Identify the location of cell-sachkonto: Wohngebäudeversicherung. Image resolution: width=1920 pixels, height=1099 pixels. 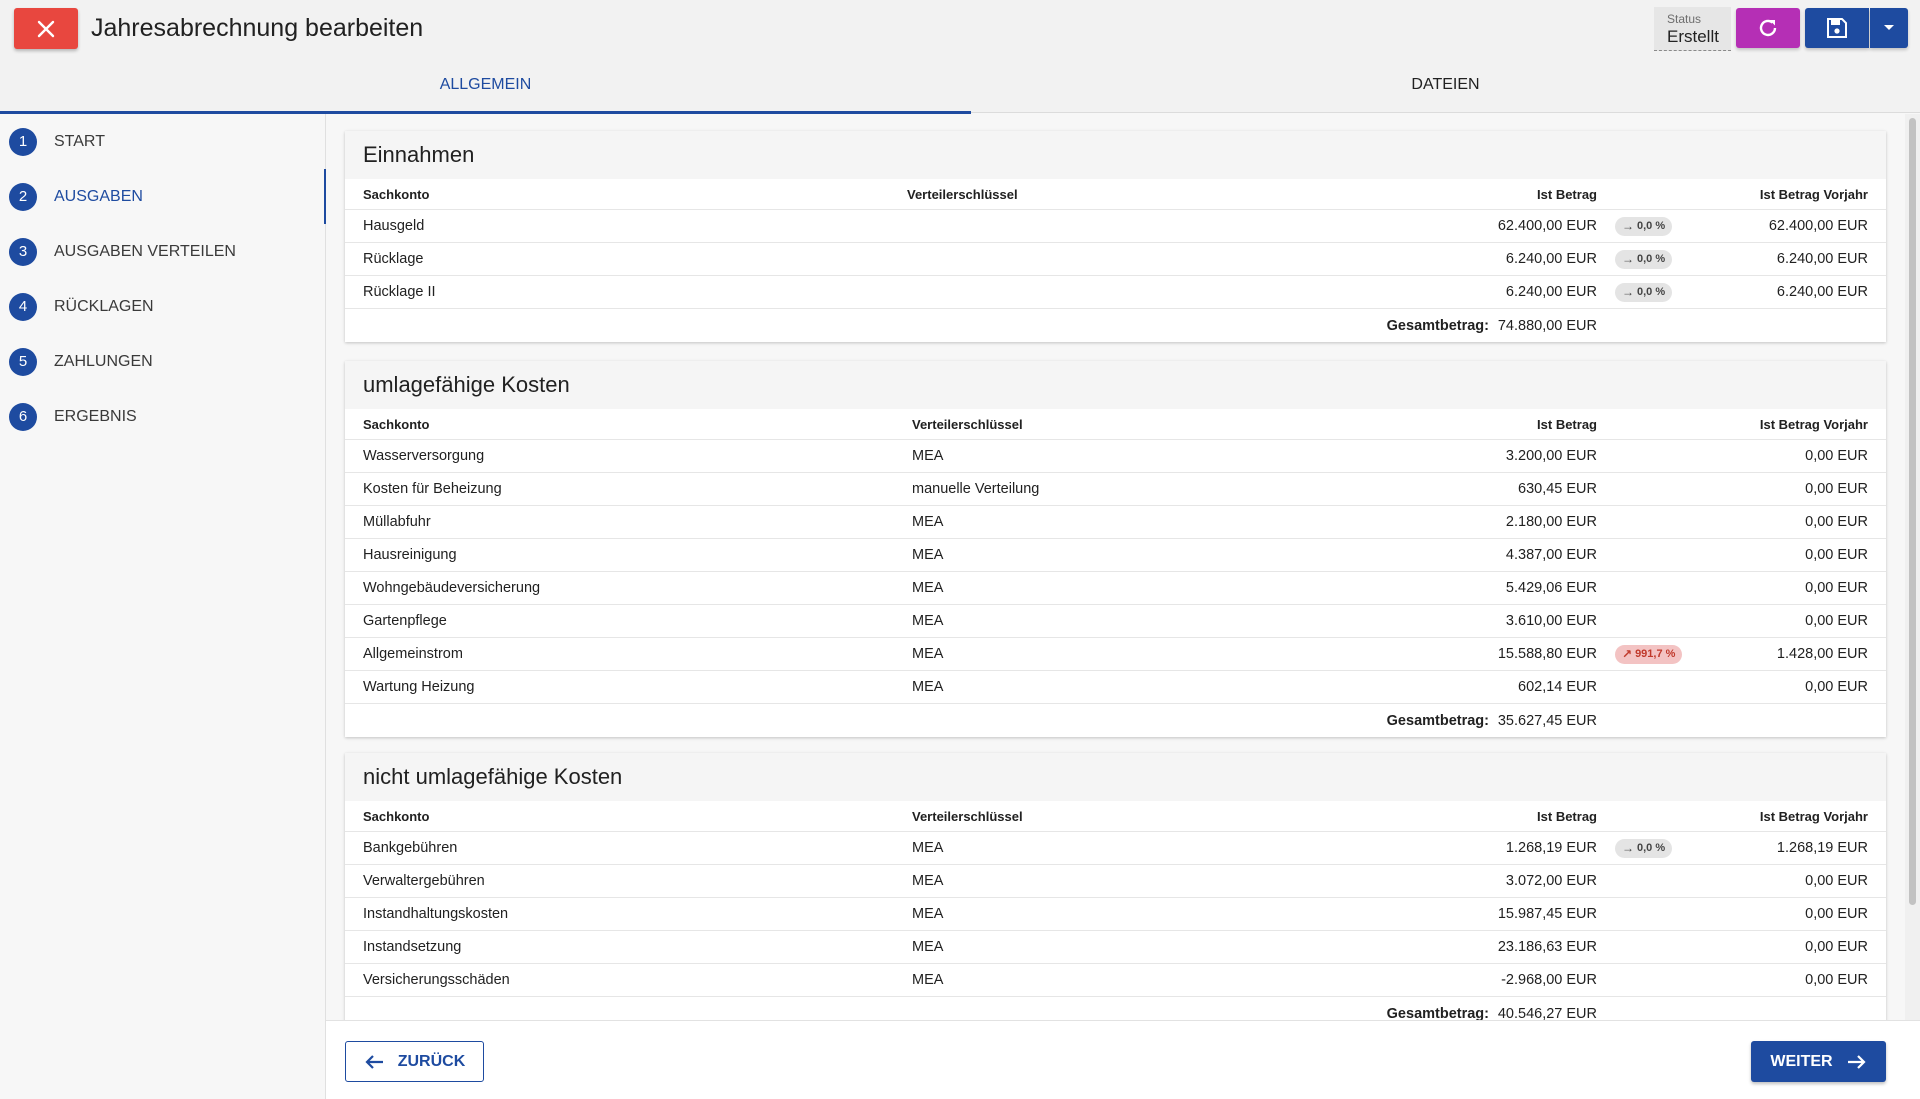
(452, 588).